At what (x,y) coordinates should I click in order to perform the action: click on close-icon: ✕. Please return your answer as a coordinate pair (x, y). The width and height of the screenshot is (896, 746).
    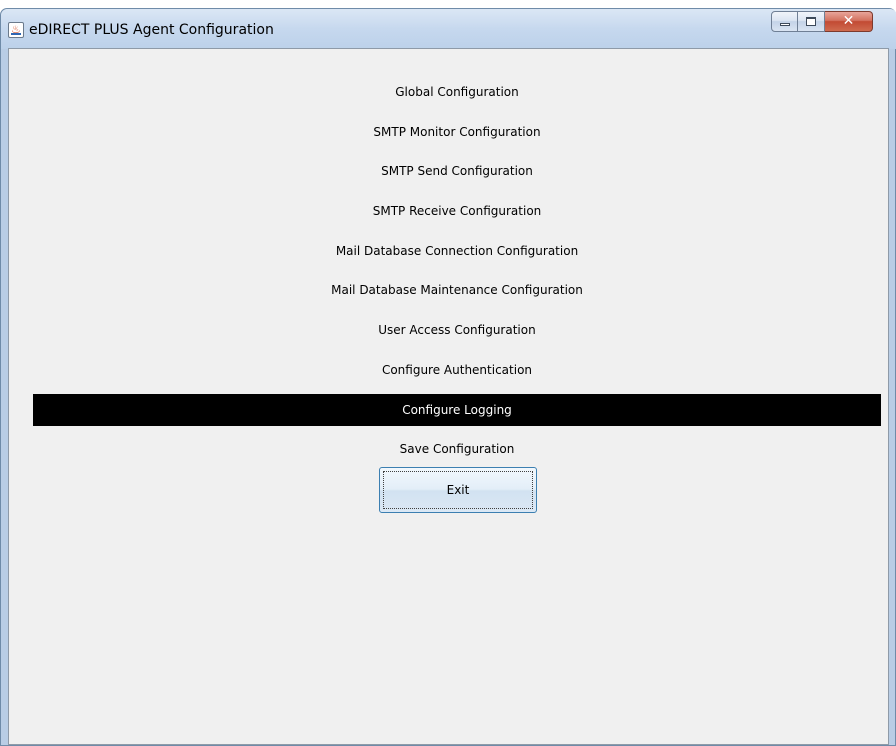
    Looking at the image, I should click on (848, 21).